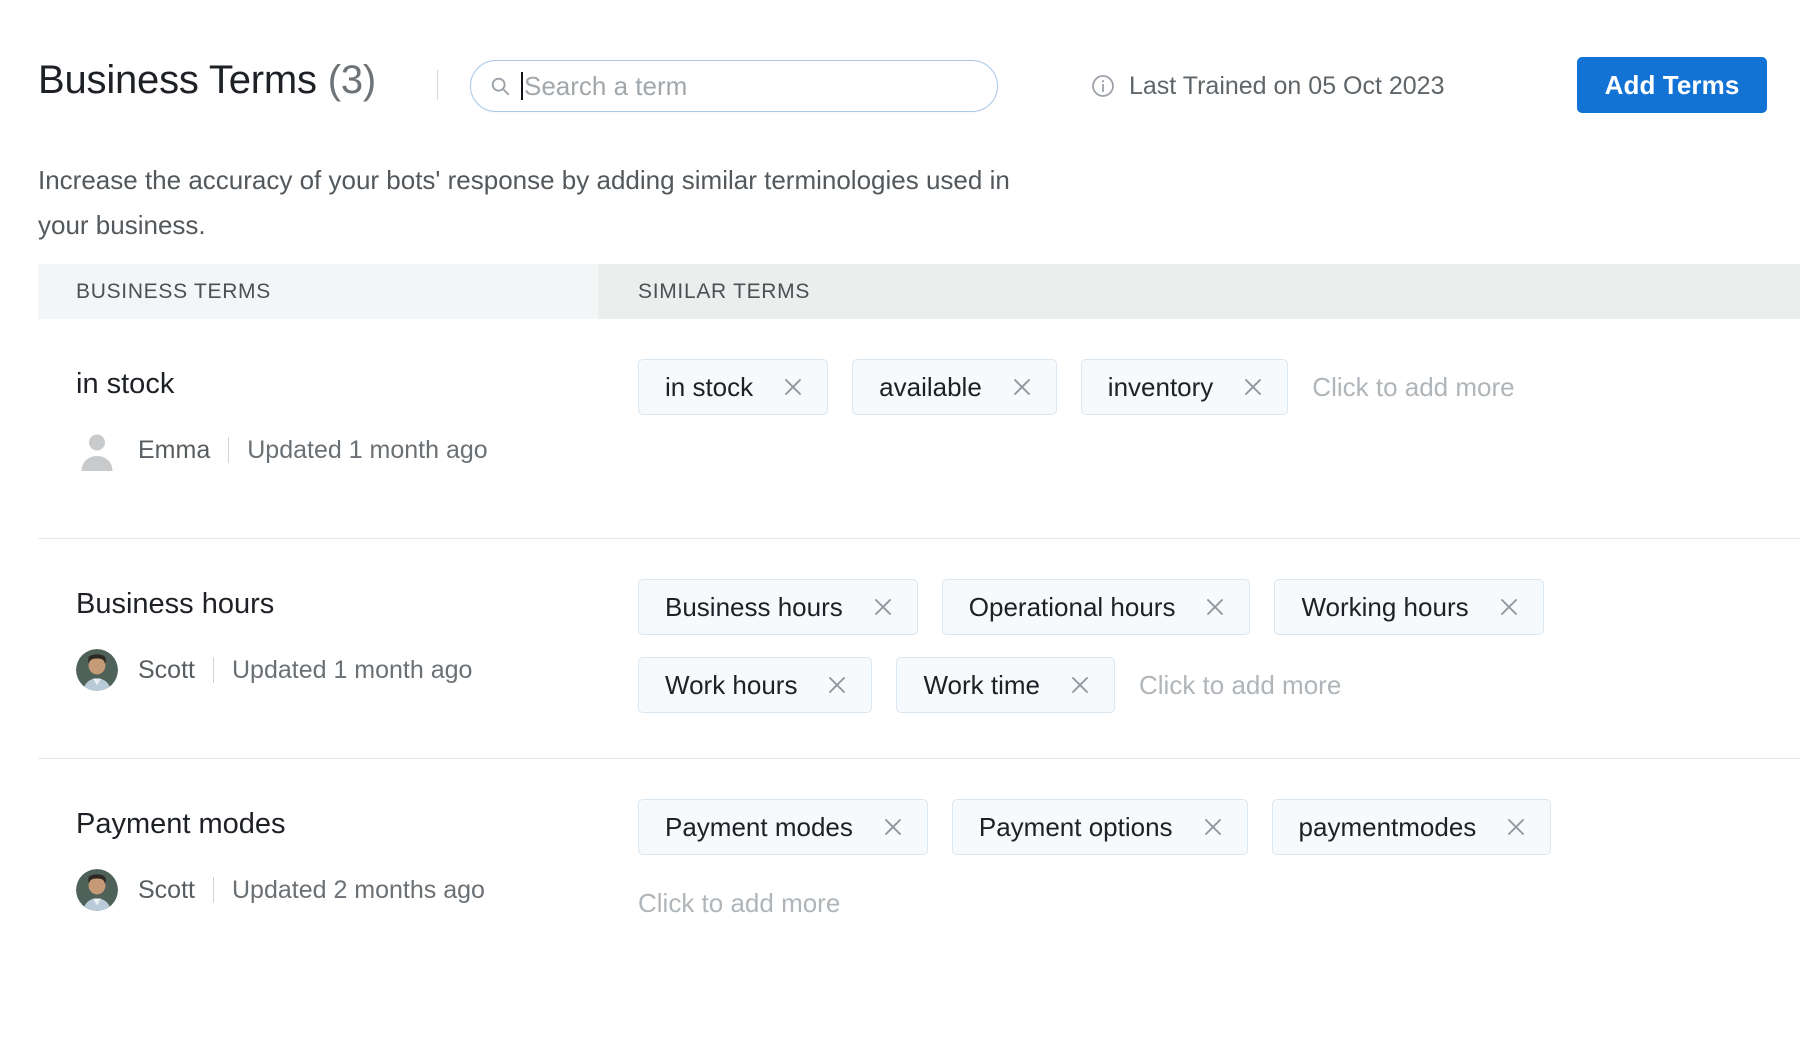 This screenshot has height=1058, width=1800. I want to click on similar-term-chip: Payment modes, so click(783, 827).